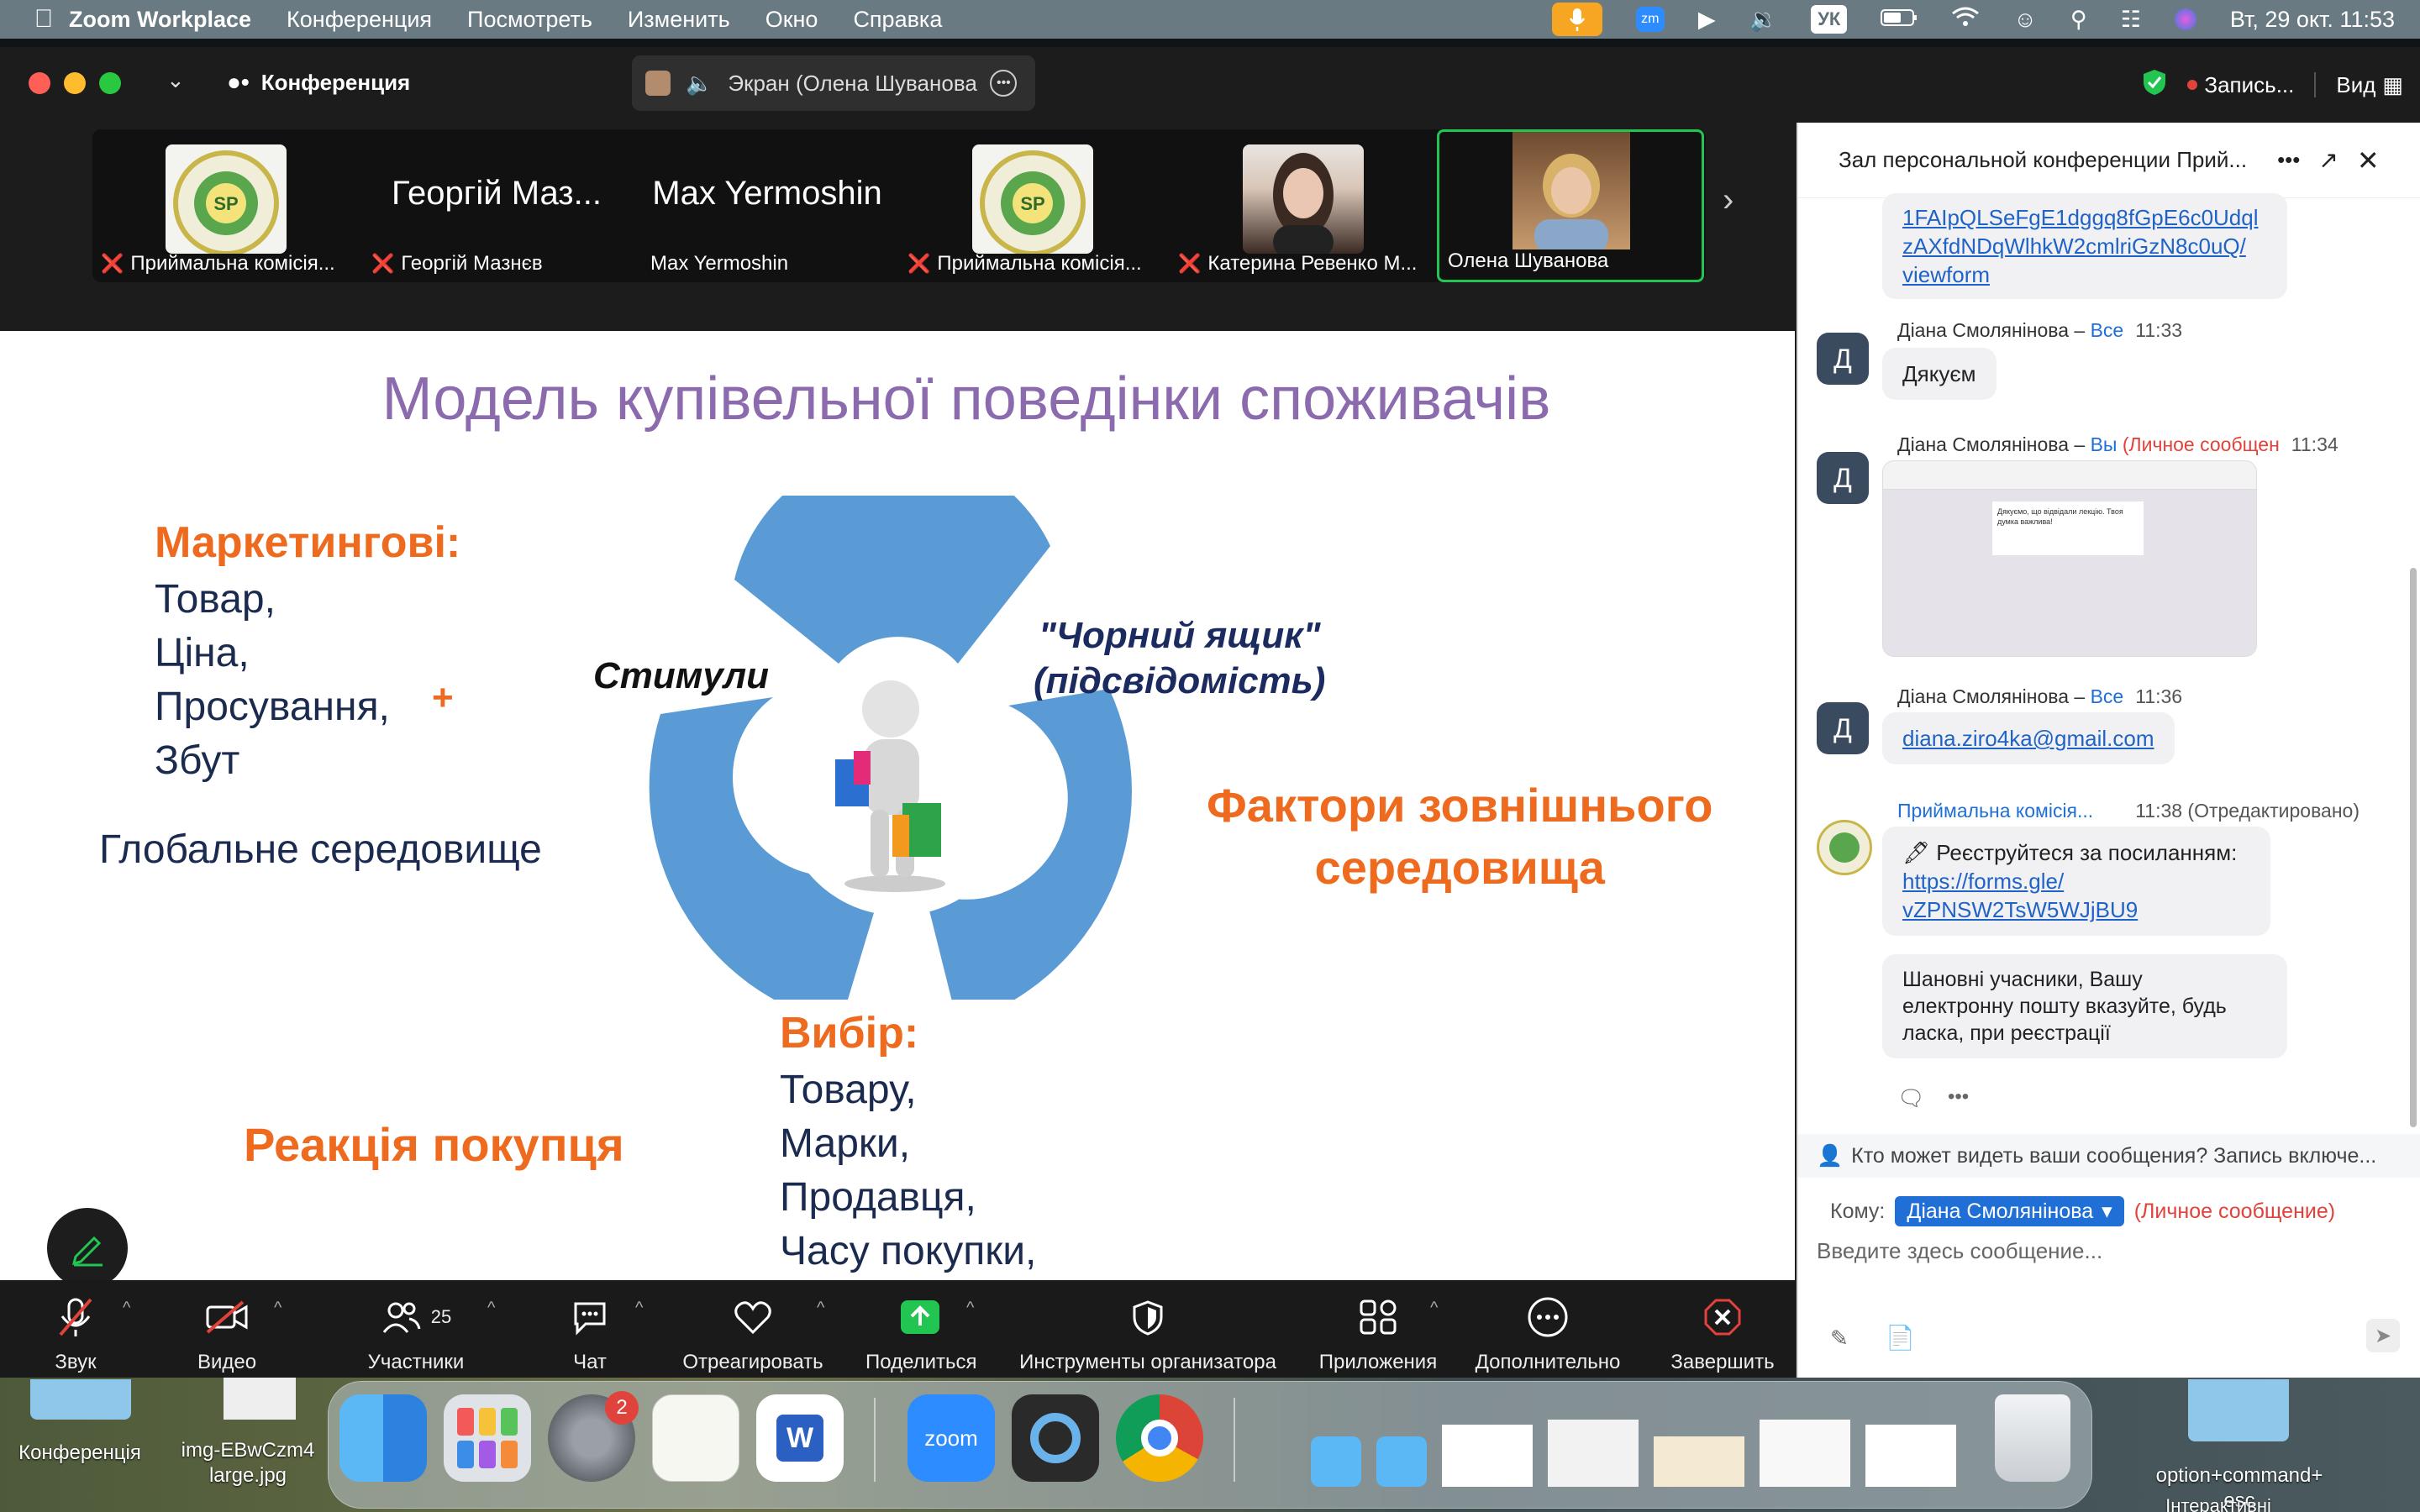 This screenshot has width=2420, height=1512. Describe the element at coordinates (1570, 205) in the screenshot. I see `participant-tile-active-speaker: Олена Шуванова` at that location.